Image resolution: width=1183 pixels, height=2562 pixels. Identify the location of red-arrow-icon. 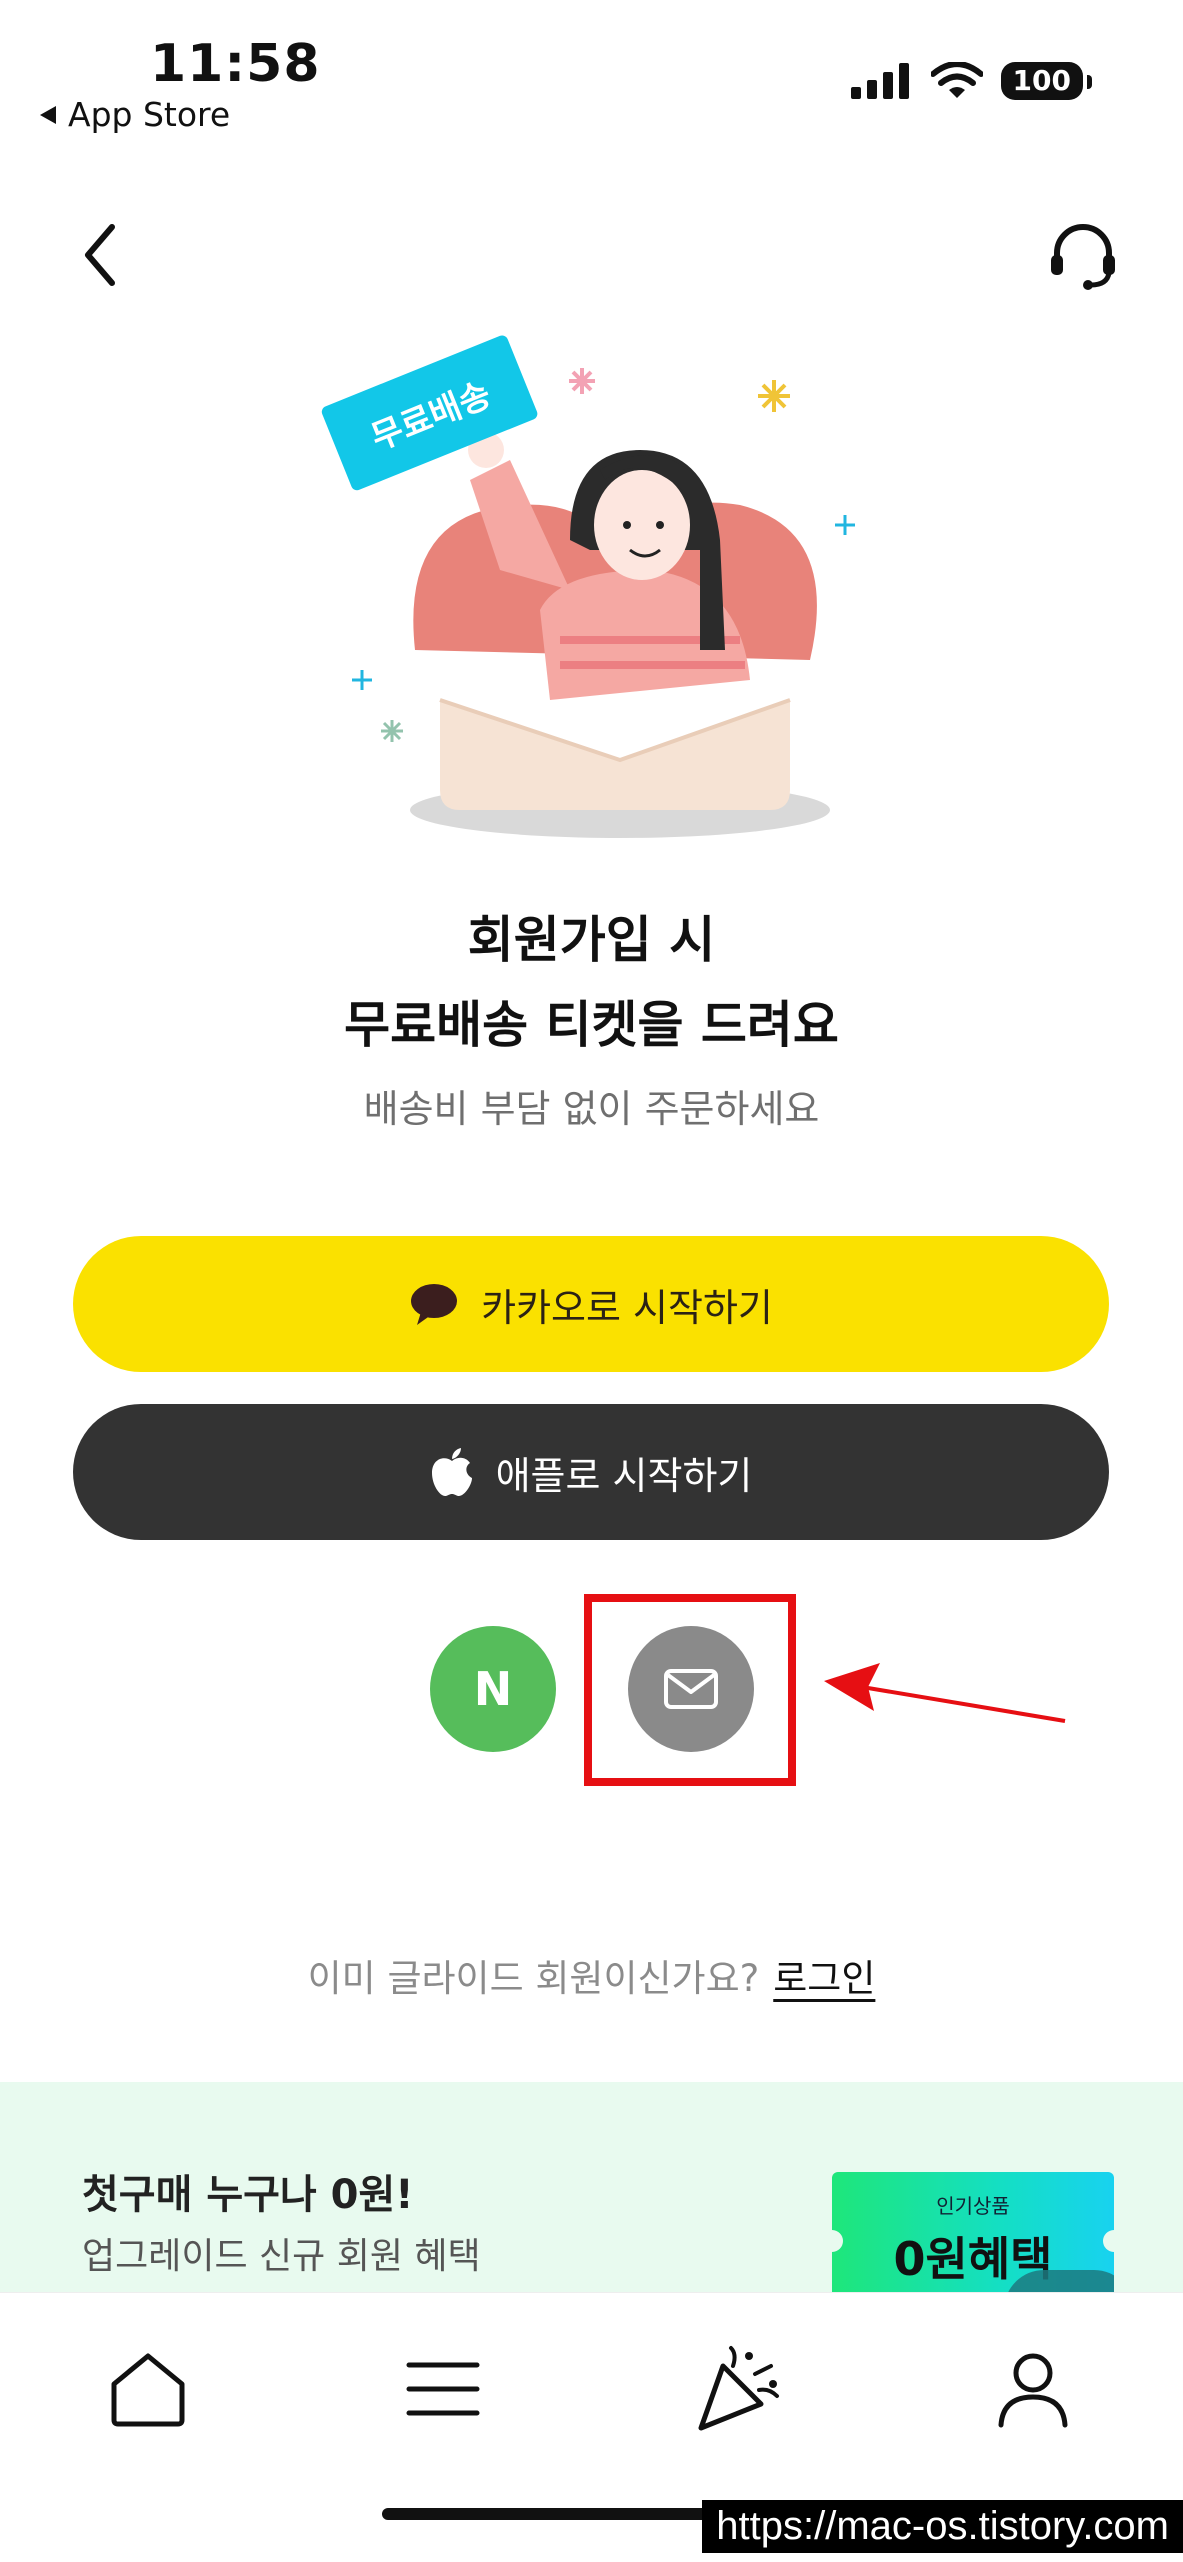
(945, 1693).